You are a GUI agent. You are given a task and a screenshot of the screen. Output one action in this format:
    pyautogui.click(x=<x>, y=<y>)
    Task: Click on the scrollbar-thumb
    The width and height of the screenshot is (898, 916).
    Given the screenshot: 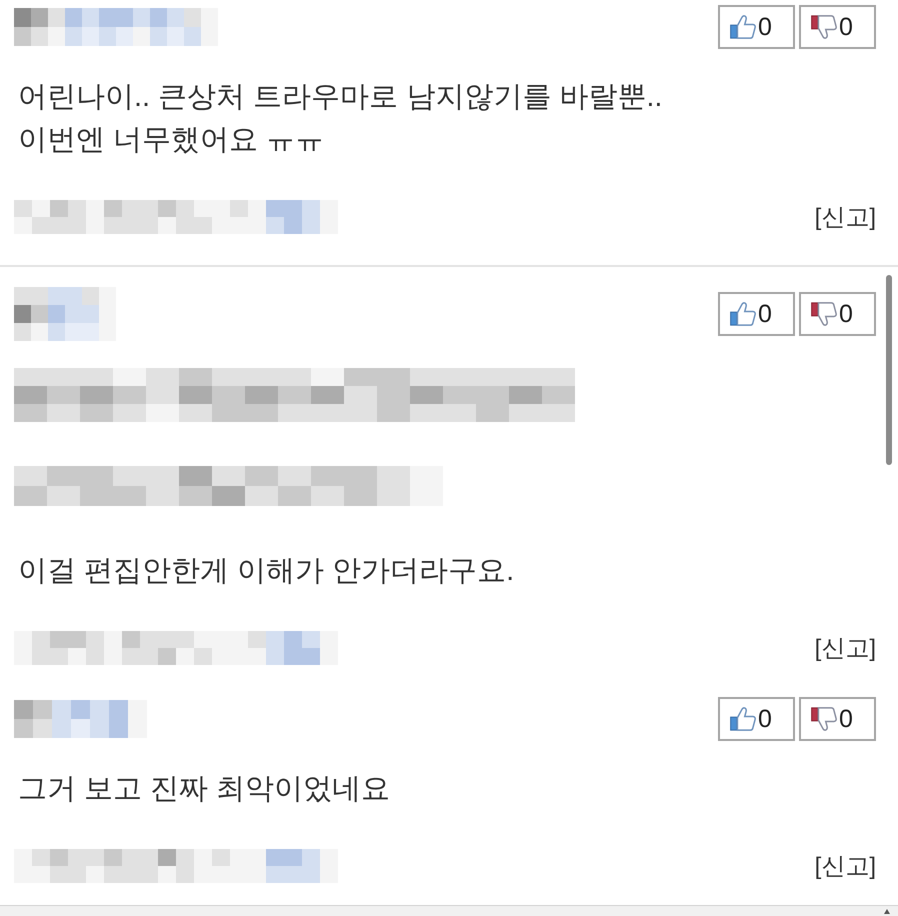 What is the action you would take?
    pyautogui.click(x=889, y=370)
    